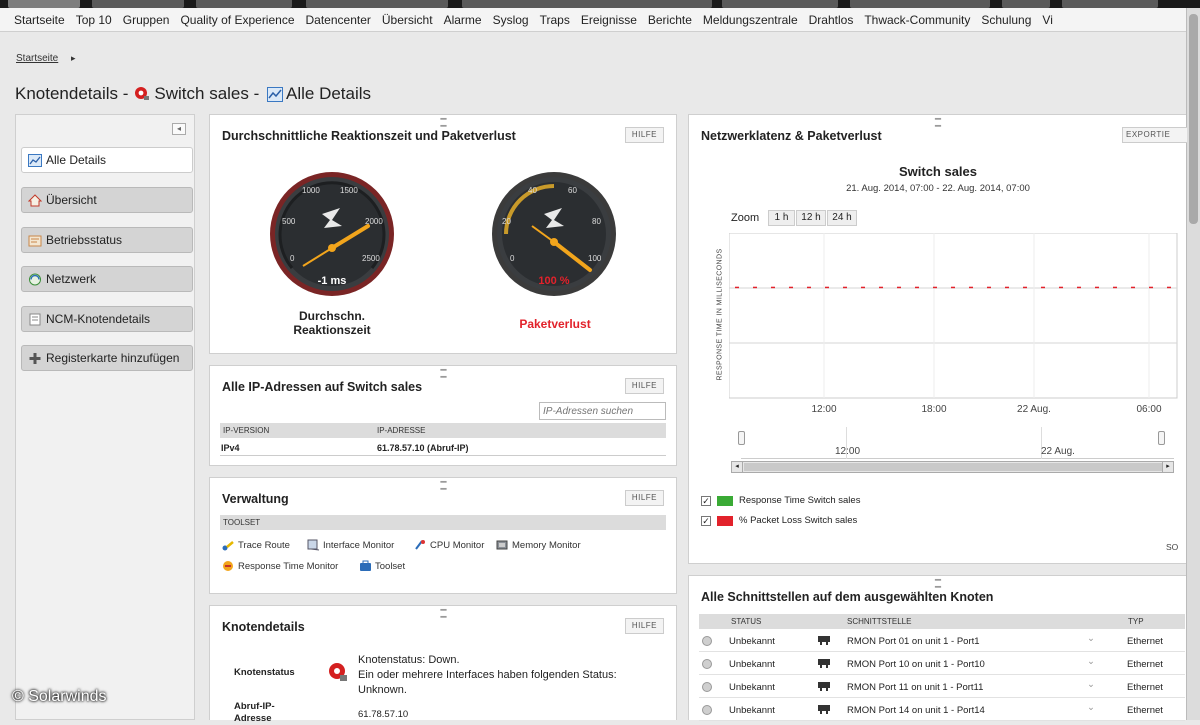 Image resolution: width=1200 pixels, height=725 pixels. What do you see at coordinates (39, 20) in the screenshot?
I see `nav-item: Startseite` at bounding box center [39, 20].